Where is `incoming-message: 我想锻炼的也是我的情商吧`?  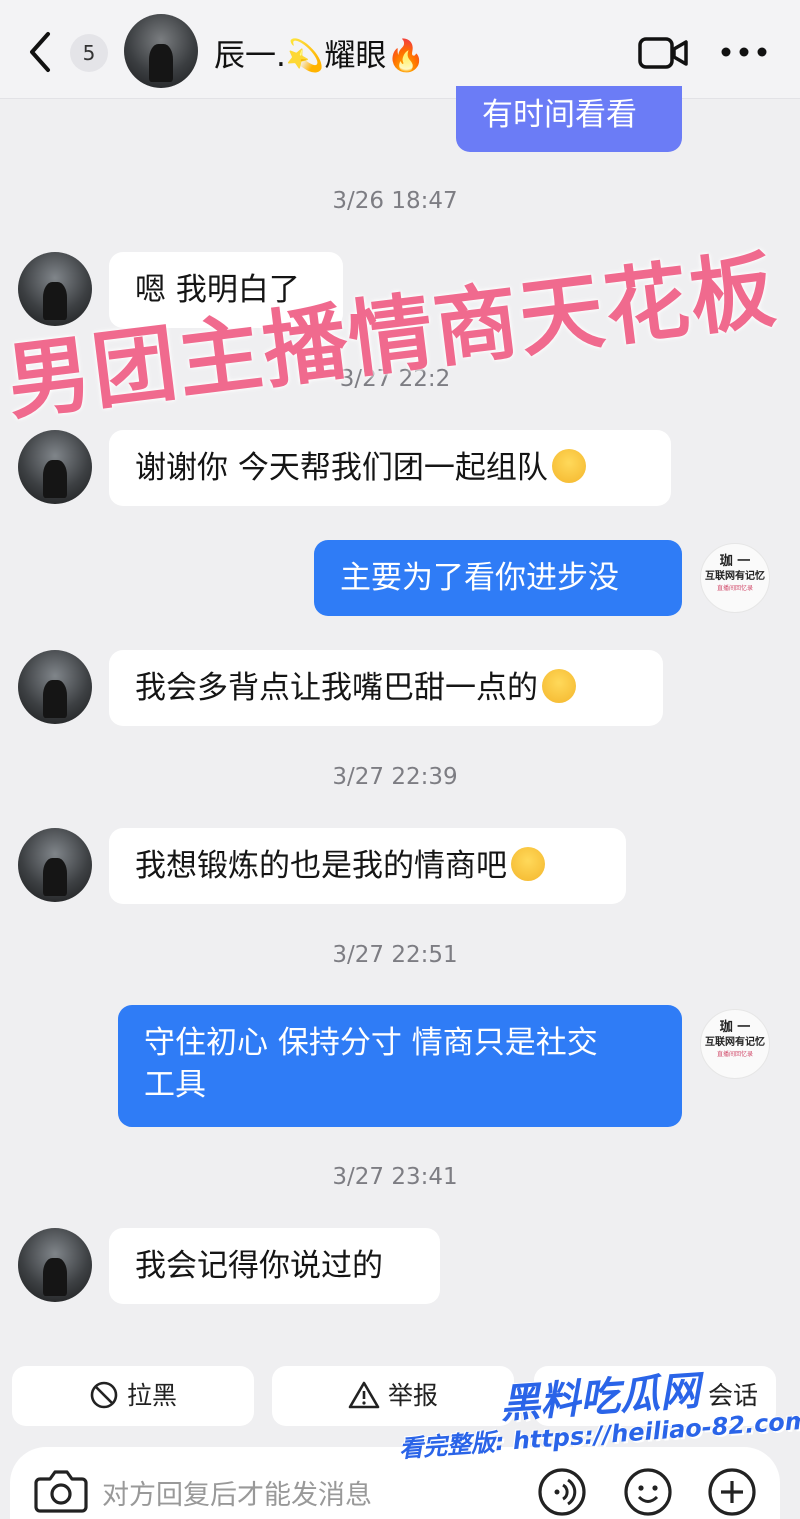
incoming-message: 我想锻炼的也是我的情商吧 is located at coordinates (367, 866).